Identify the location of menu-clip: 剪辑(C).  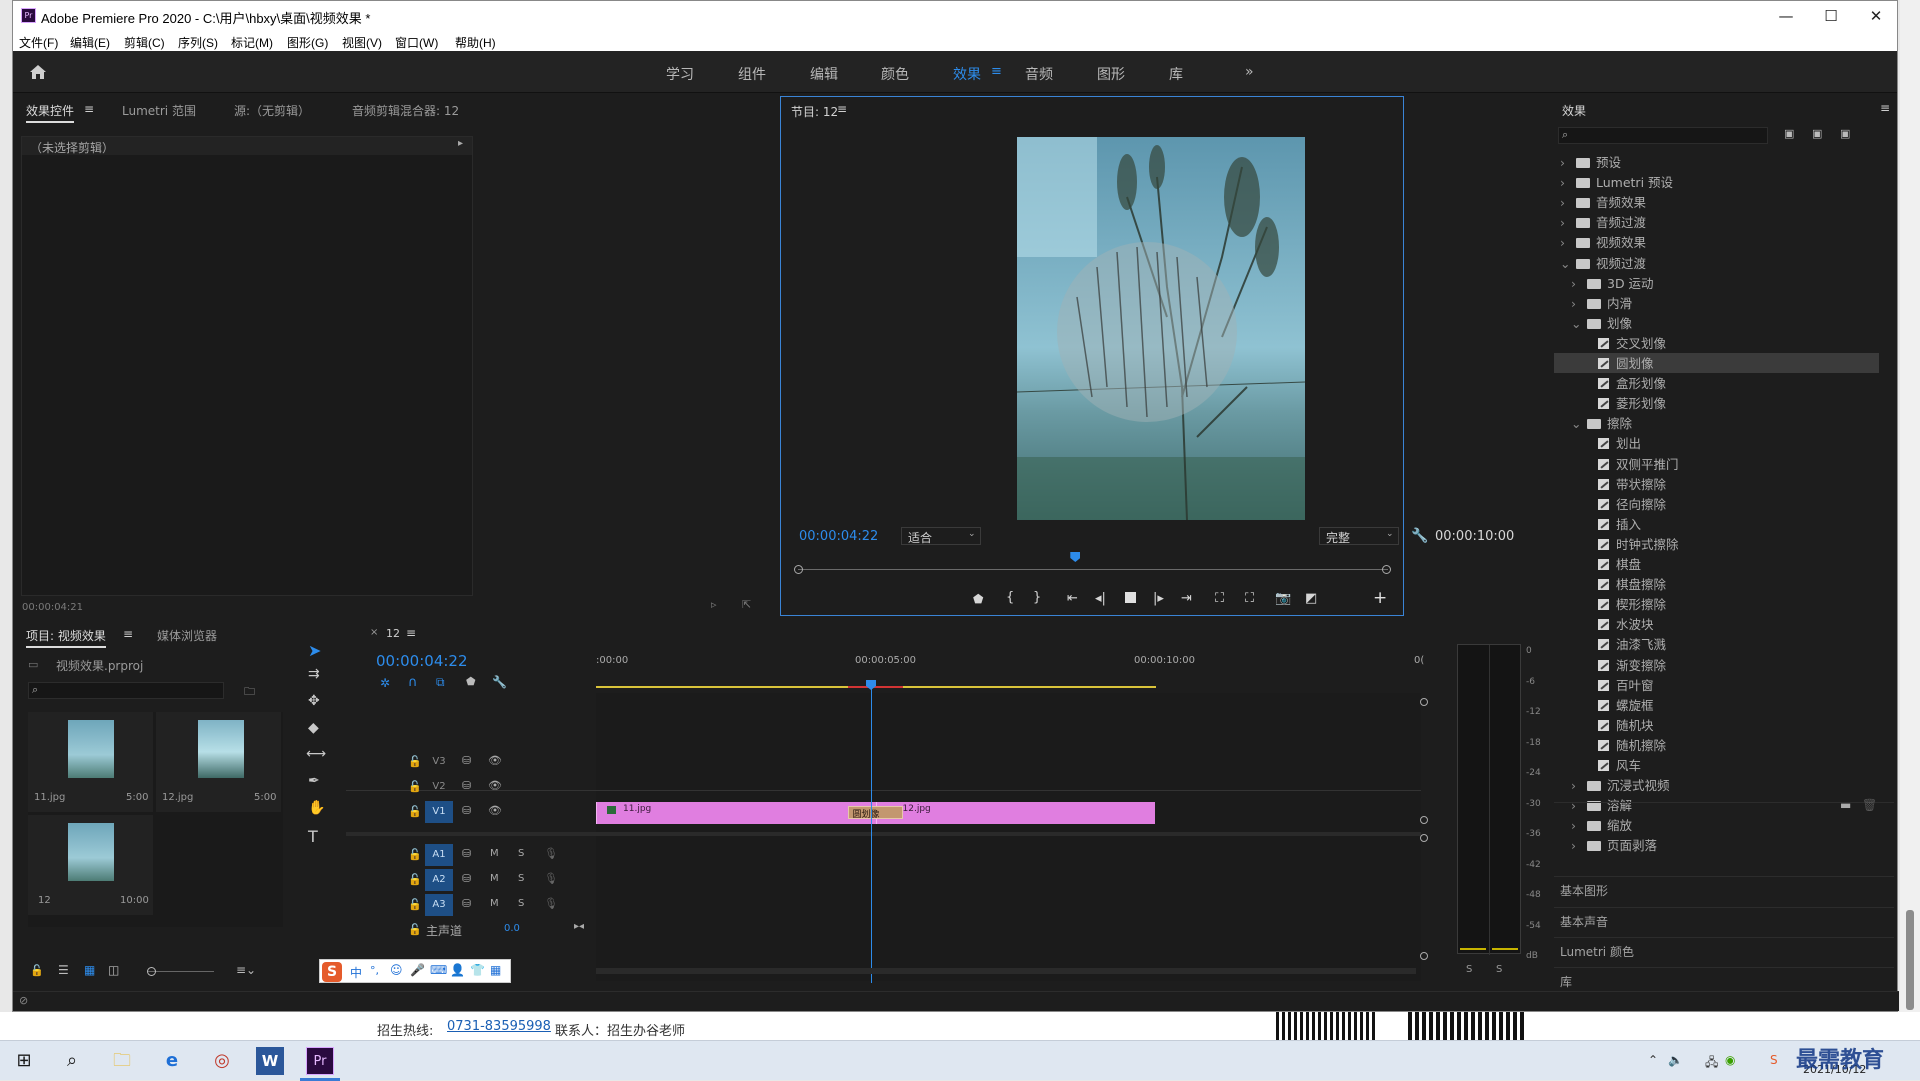
(144, 42).